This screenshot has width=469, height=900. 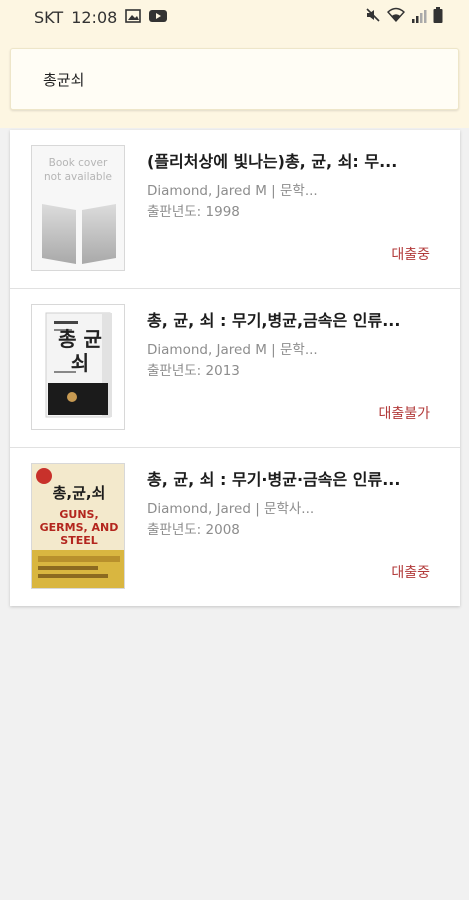 I want to click on book-year: 출판년도: 2008, so click(x=193, y=530).